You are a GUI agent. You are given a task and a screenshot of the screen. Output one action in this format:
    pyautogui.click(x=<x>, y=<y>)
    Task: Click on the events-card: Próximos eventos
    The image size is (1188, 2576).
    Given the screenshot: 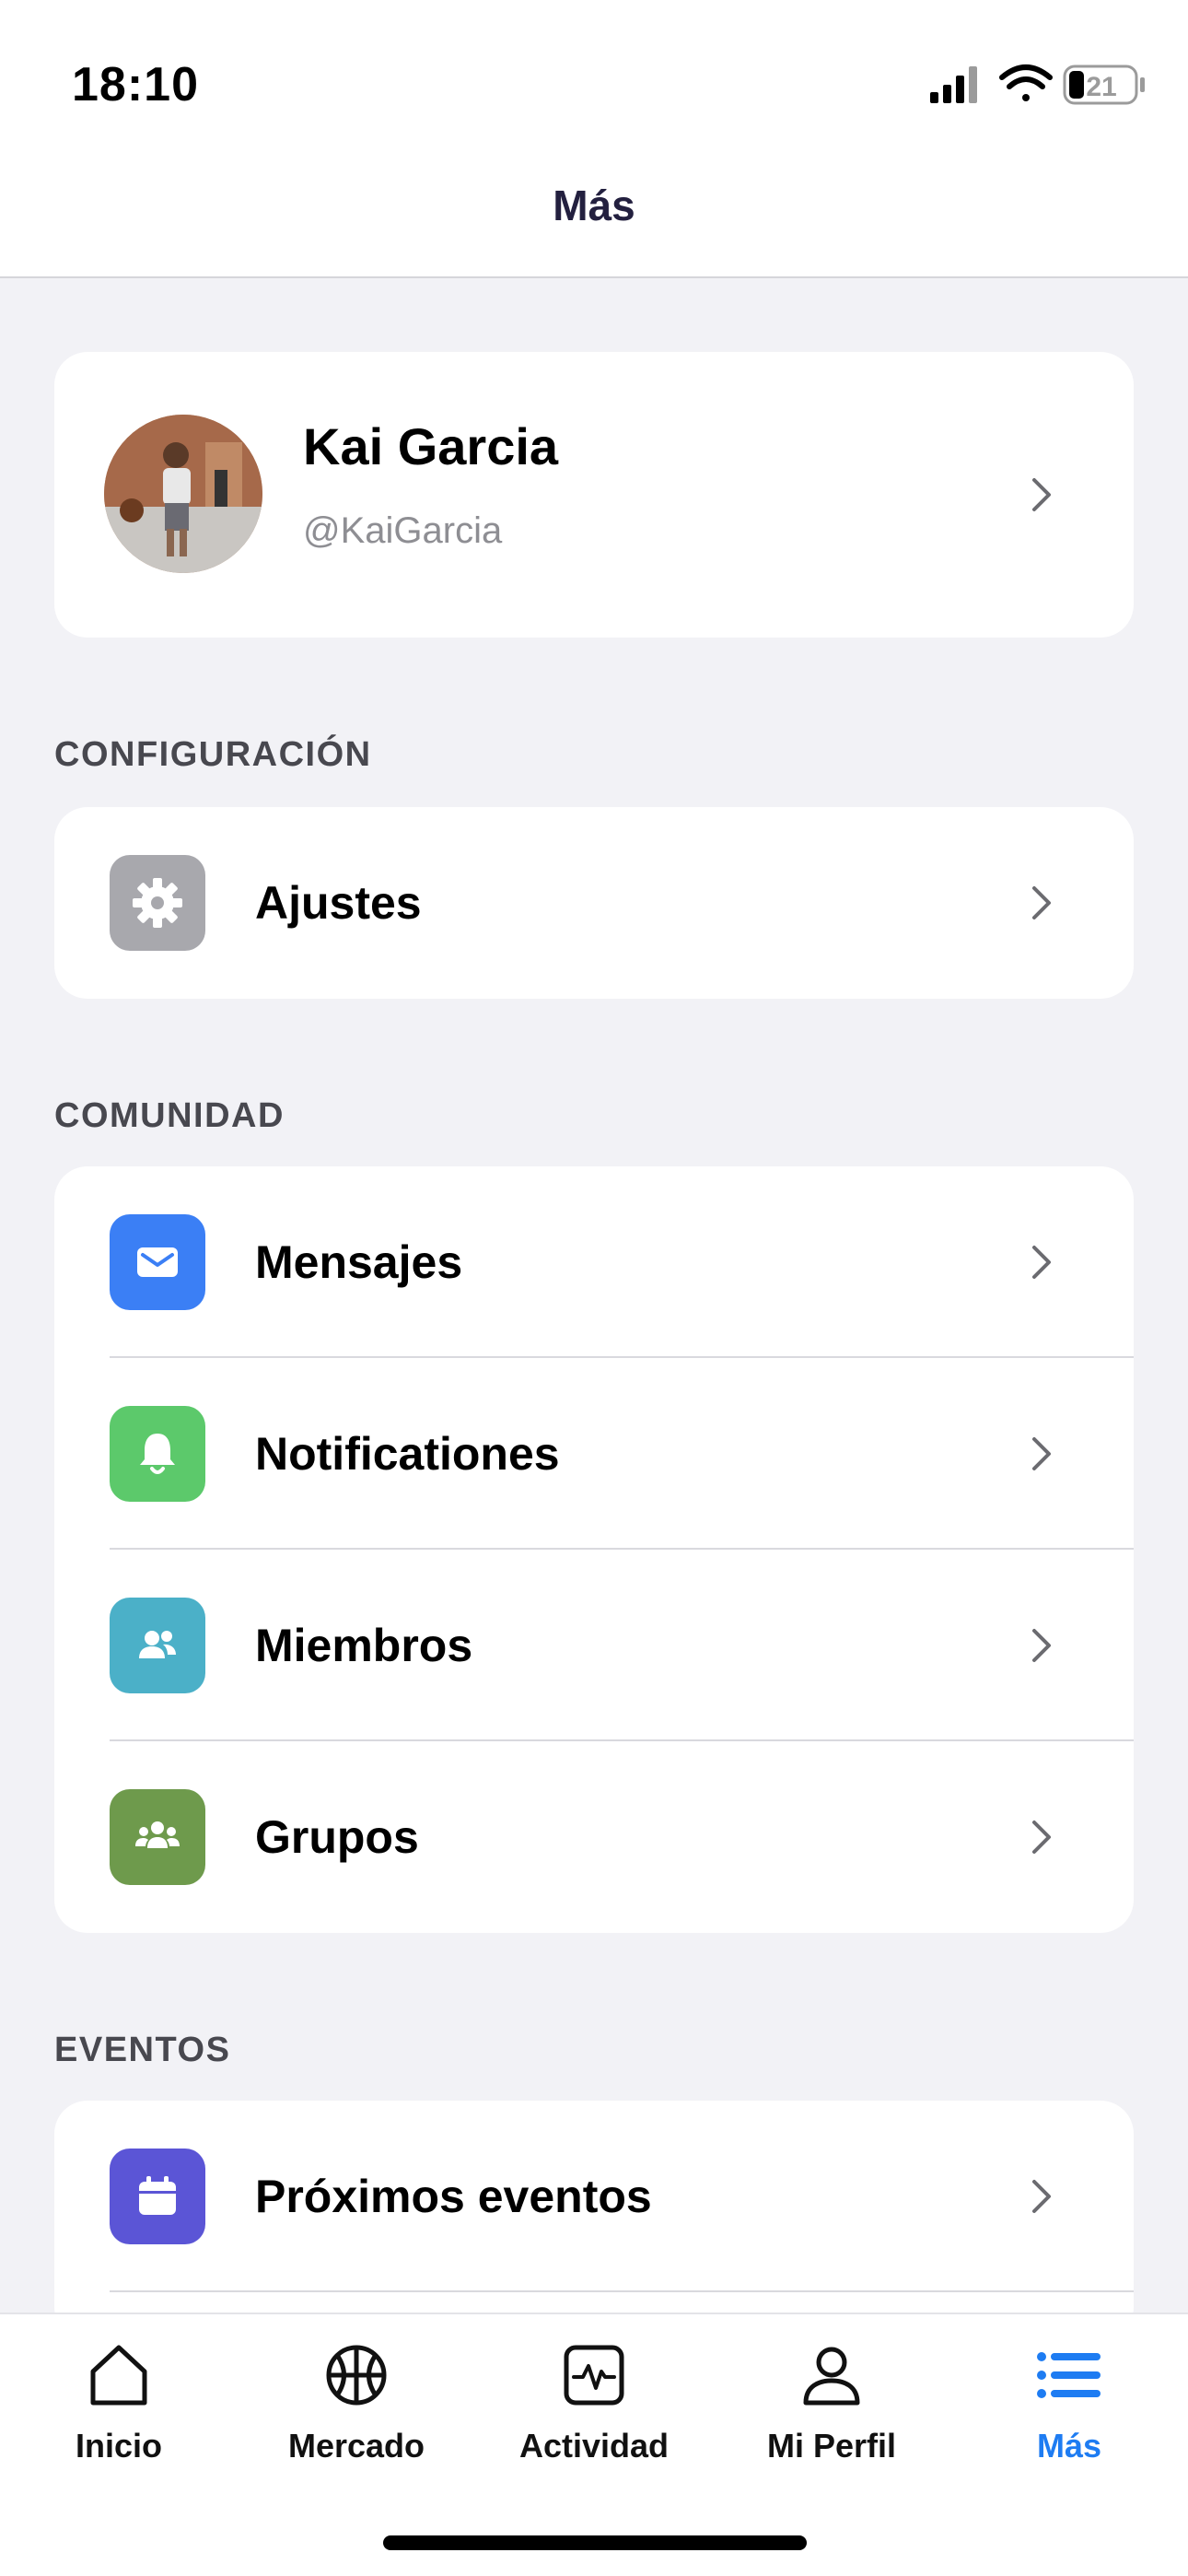 What is the action you would take?
    pyautogui.click(x=594, y=2220)
    